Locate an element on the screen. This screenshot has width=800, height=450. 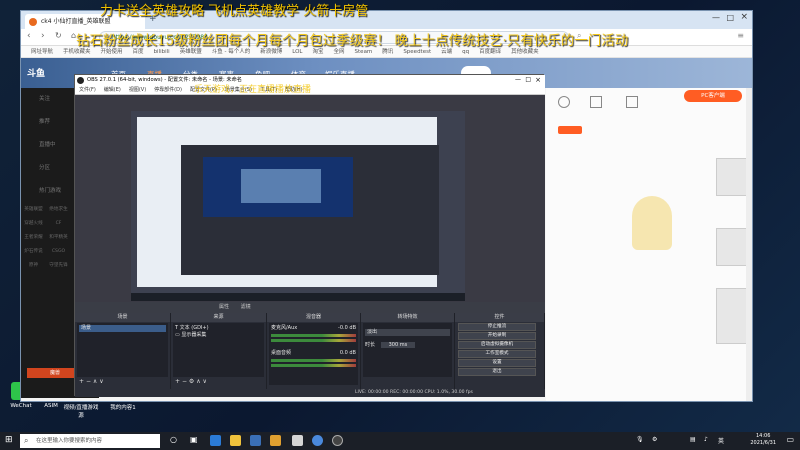
volume-icon: ♪ is located at coordinates (706, 439).